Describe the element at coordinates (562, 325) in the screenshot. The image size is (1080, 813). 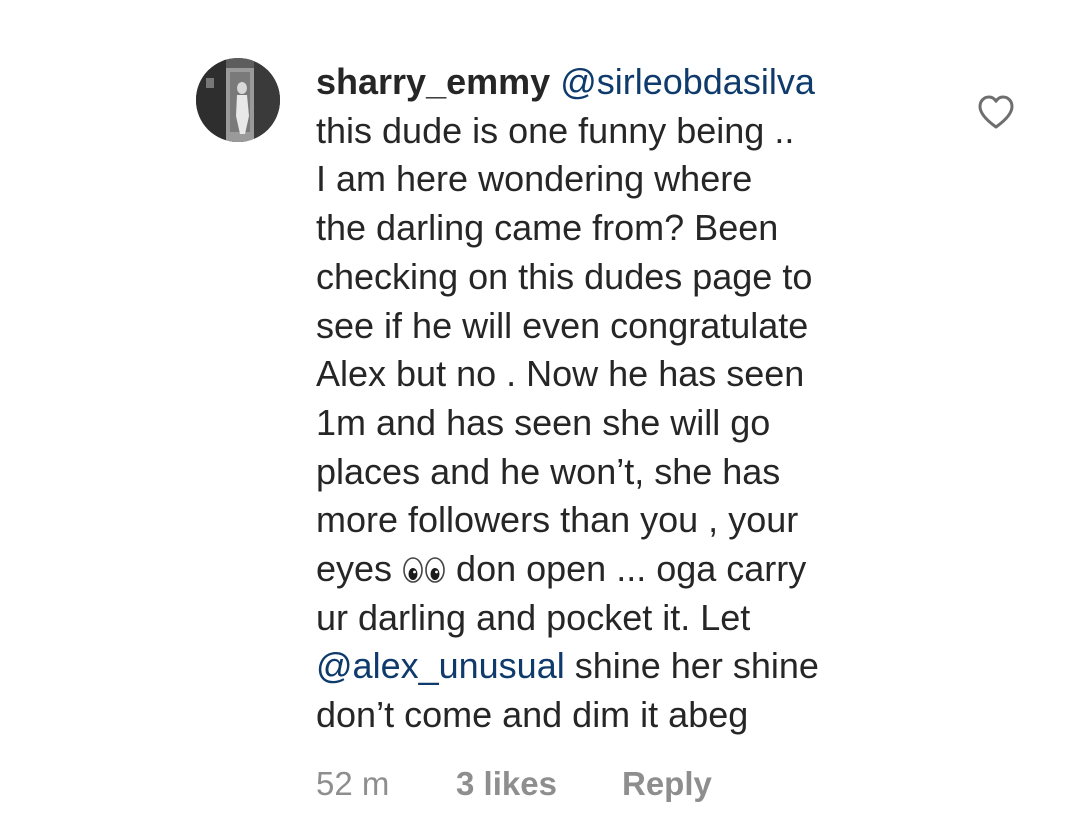
I see `comment-line: see if he will even congratulate` at that location.